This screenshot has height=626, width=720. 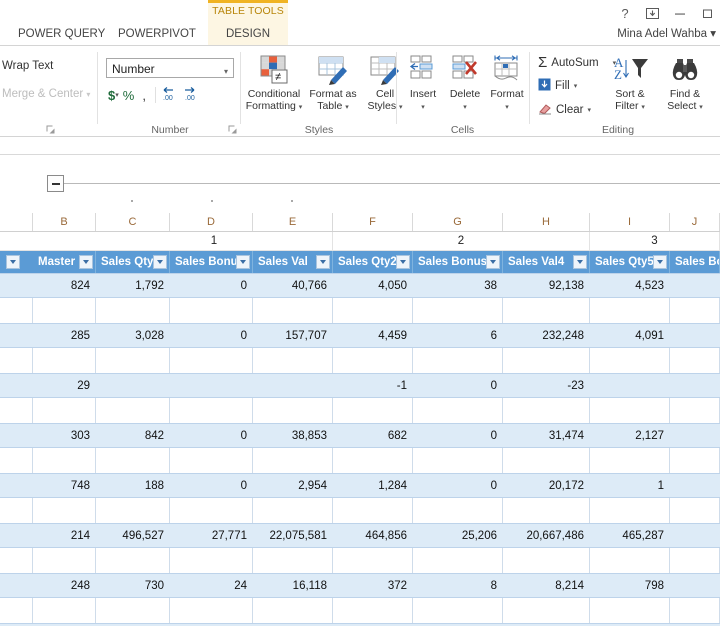 I want to click on table-row: 29 -1 0 -23, so click(x=360, y=385).